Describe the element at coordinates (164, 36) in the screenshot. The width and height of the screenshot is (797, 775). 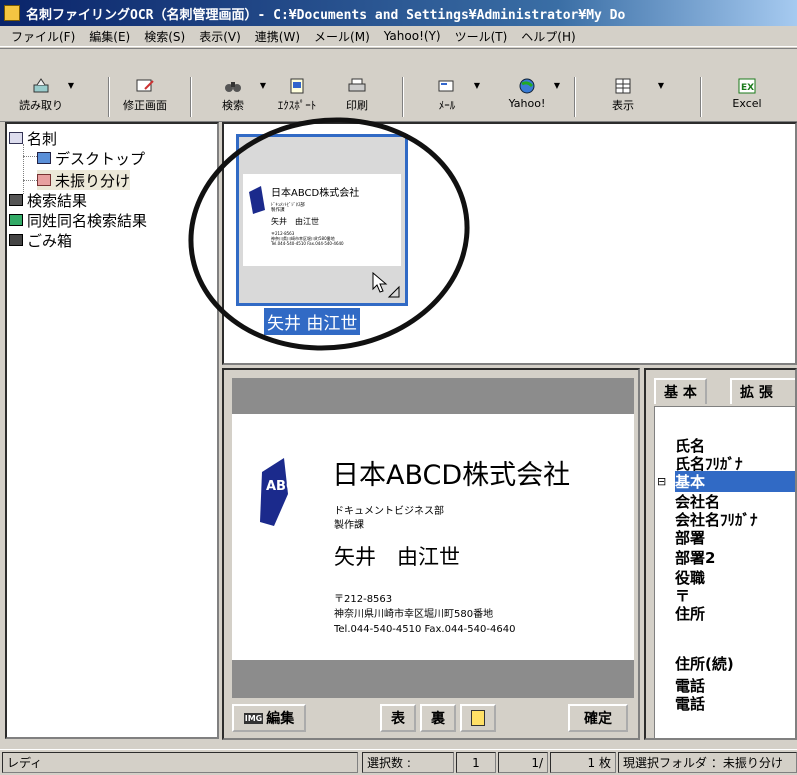
I see `menu-search: 検索(S)` at that location.